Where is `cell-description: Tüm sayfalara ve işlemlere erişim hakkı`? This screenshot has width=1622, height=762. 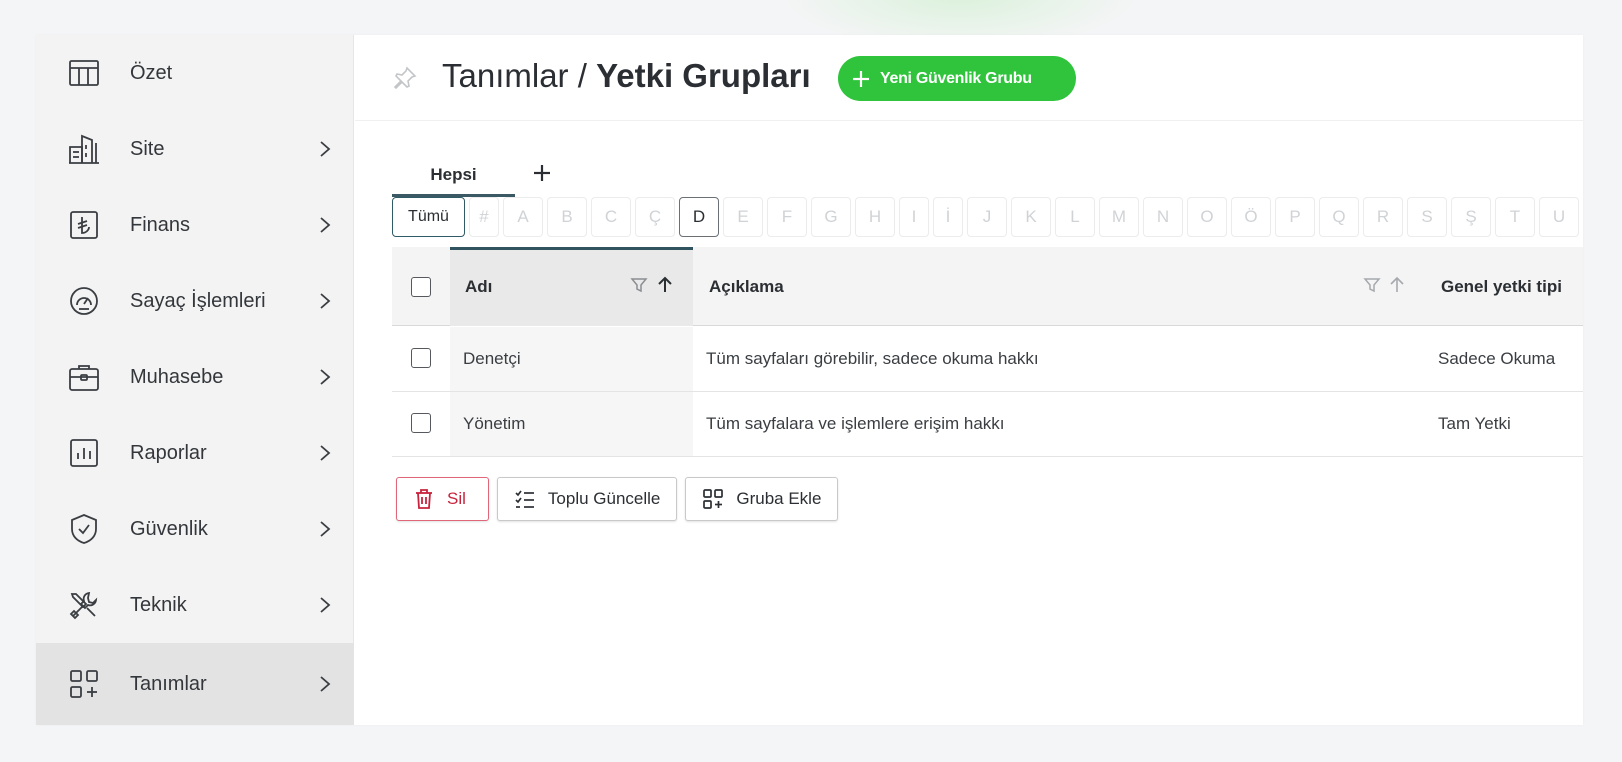 cell-description: Tüm sayfalara ve işlemlere erişim hakkı is located at coordinates (855, 423).